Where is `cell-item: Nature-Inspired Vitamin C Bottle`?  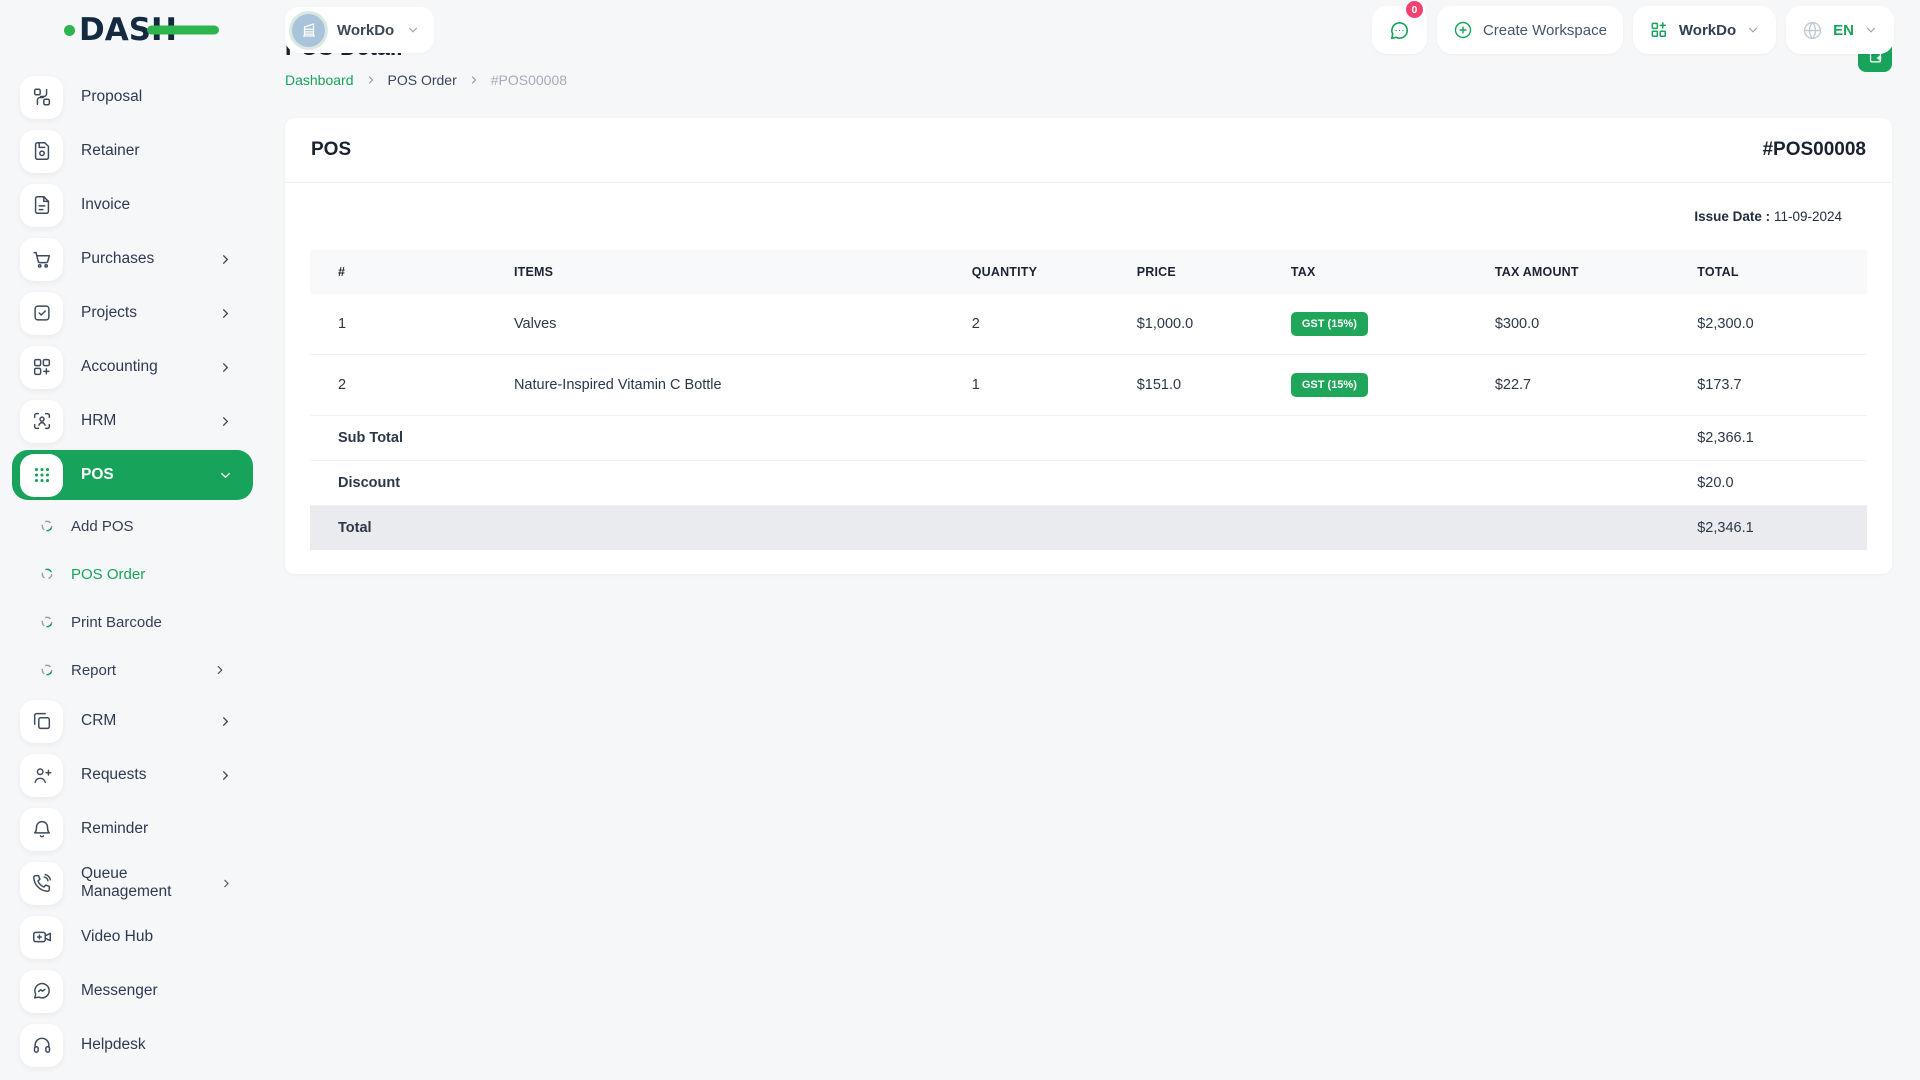 cell-item: Nature-Inspired Vitamin C Bottle is located at coordinates (714, 385).